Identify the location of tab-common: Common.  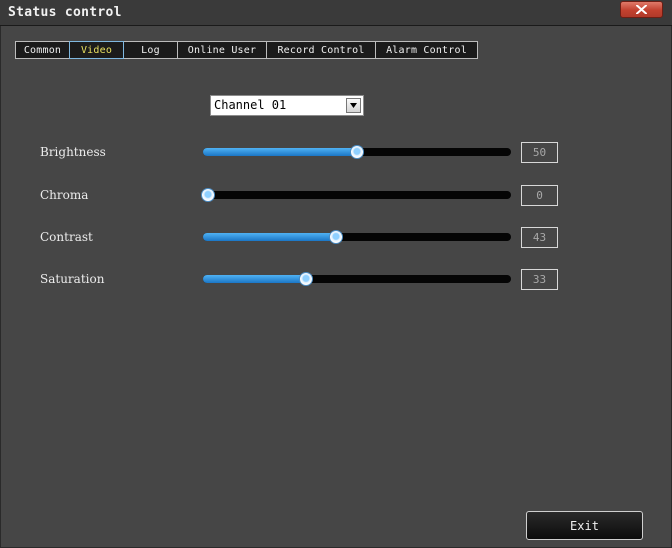
(42, 50).